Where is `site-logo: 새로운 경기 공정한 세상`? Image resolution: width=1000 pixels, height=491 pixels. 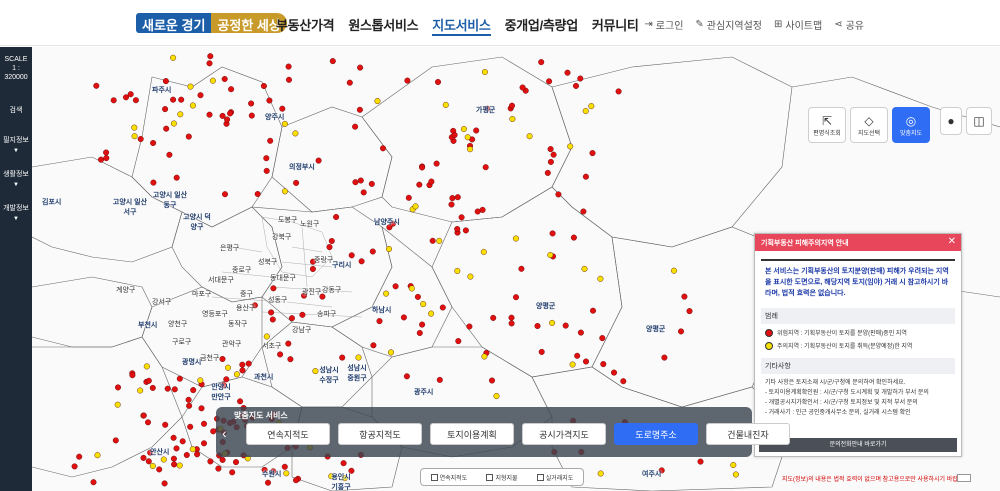
site-logo: 새로운 경기 공정한 세상 is located at coordinates (211, 23).